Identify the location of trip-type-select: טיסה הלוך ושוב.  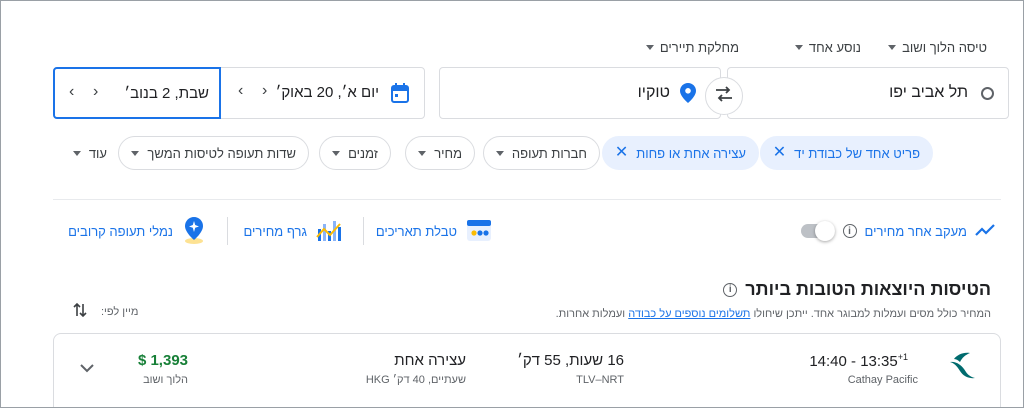
(937, 47).